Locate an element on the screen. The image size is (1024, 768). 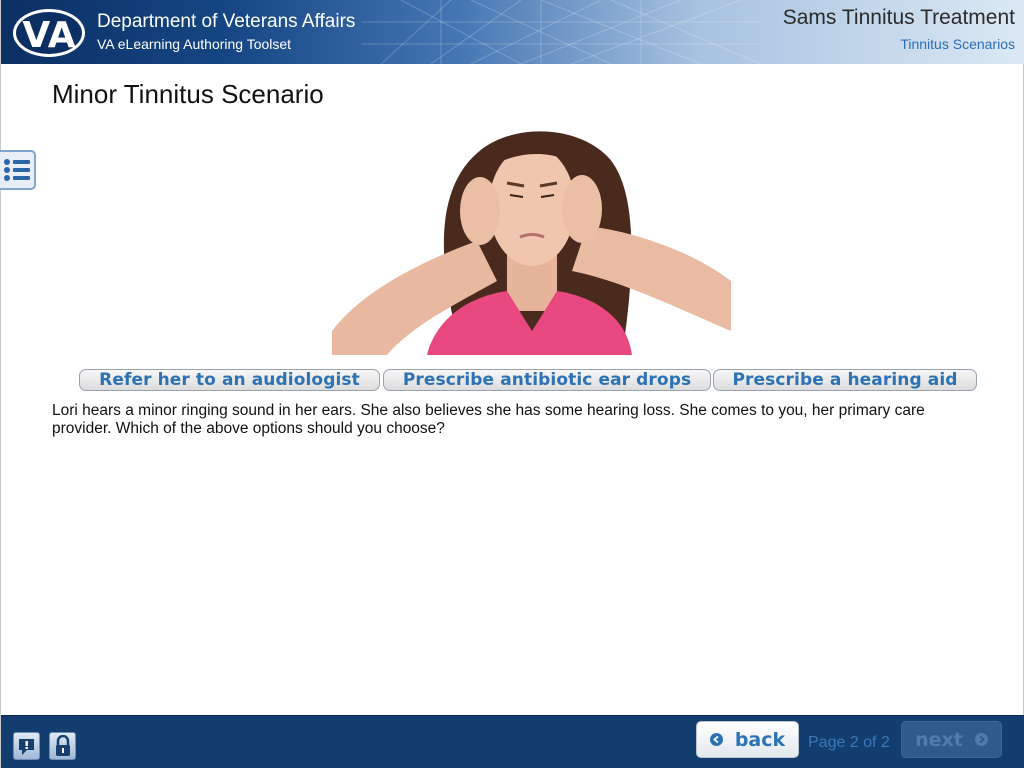
back-label: back is located at coordinates (760, 739).